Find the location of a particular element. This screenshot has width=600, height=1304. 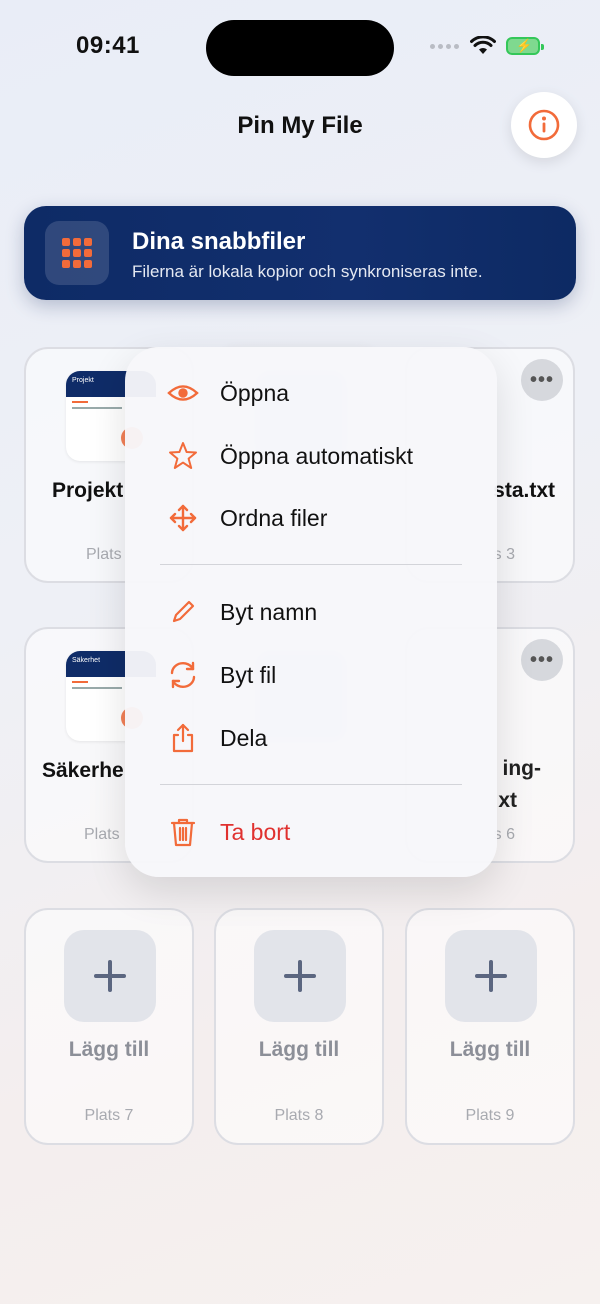

menu-item-open: Öppna is located at coordinates (311, 393).